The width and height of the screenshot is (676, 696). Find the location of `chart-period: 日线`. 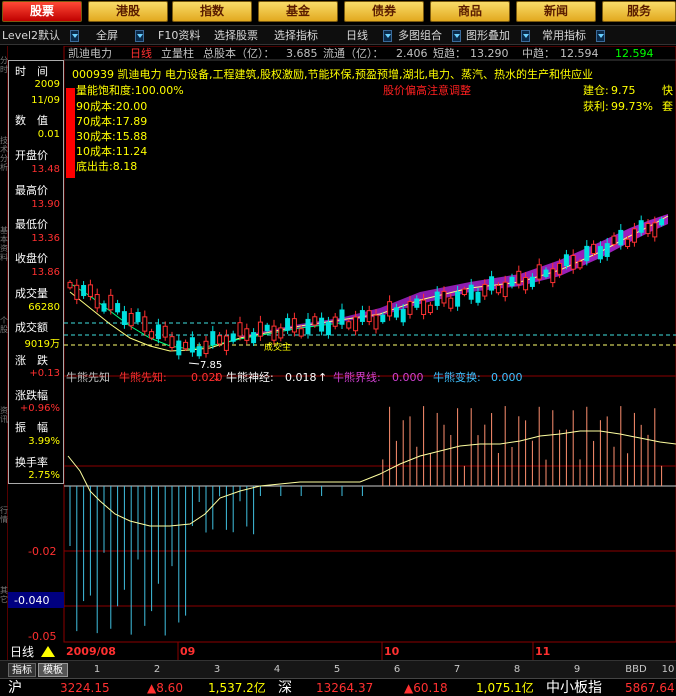

chart-period: 日线 is located at coordinates (141, 53).